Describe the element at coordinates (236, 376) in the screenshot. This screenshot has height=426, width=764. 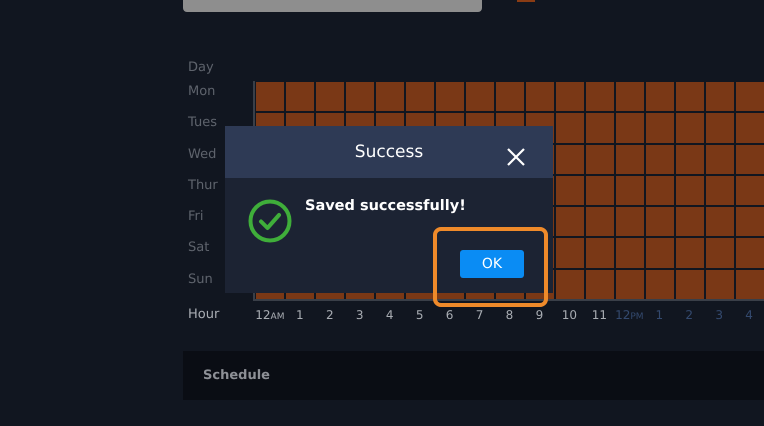
I see `section-title: Schedule` at that location.